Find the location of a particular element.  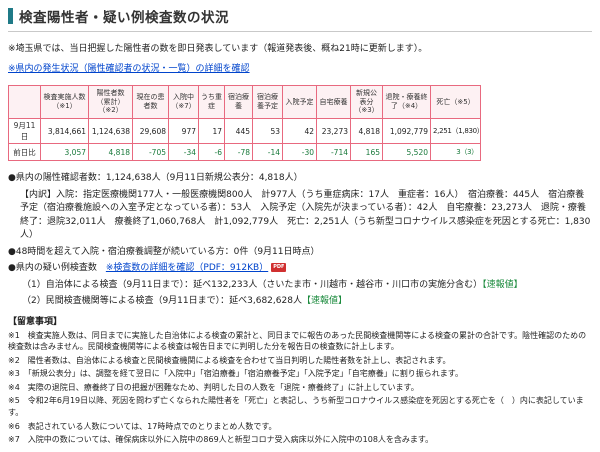

status-link-line: ※県内の発生状況（陽性確認者の状況・一覧）の詳細を確認 is located at coordinates (300, 67).